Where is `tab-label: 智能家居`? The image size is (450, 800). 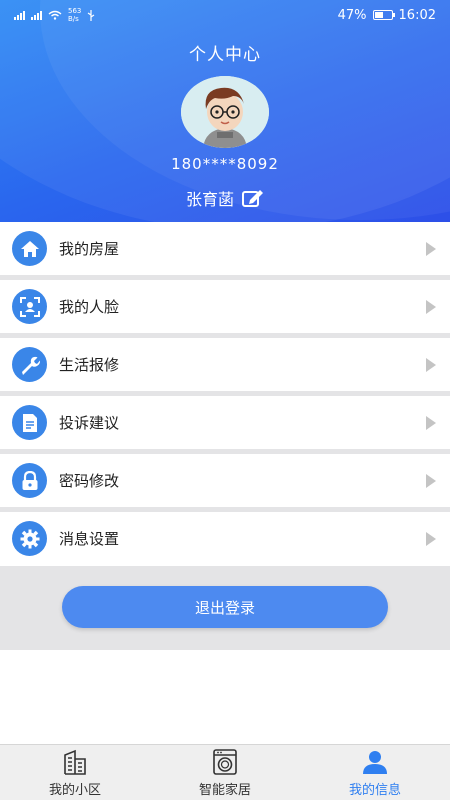 tab-label: 智能家居 is located at coordinates (224, 790).